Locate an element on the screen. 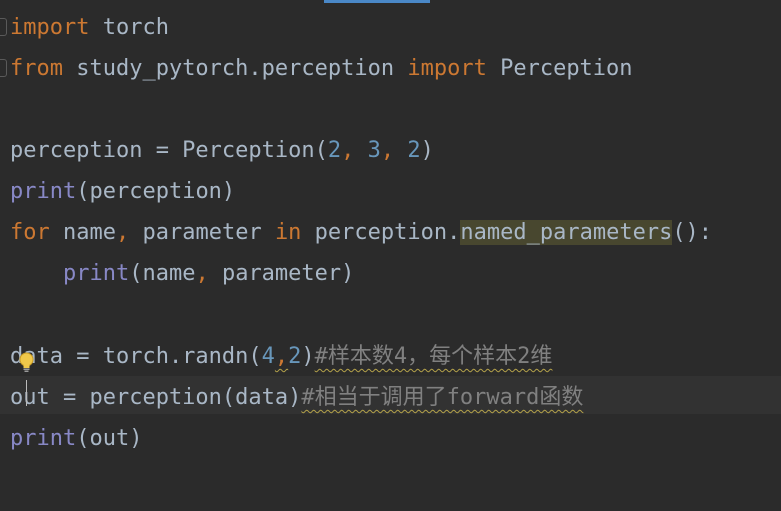  code-line-4: perception = Perception(2, 3, 2) is located at coordinates (222, 150).